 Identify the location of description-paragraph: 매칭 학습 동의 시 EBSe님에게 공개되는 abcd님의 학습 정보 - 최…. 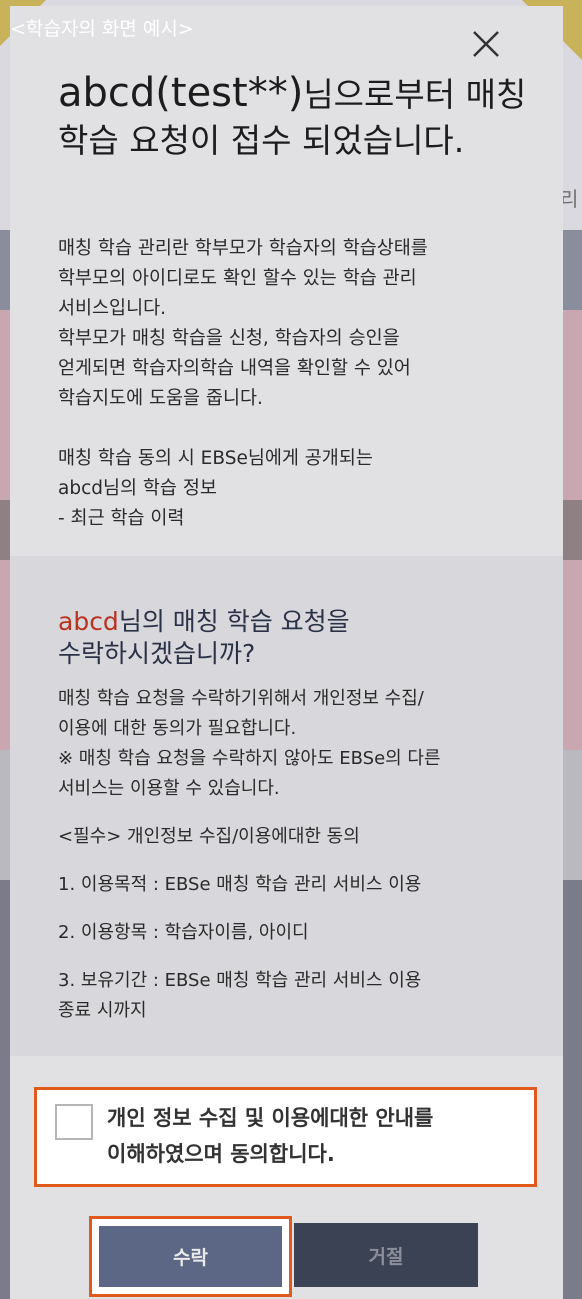
(215, 488).